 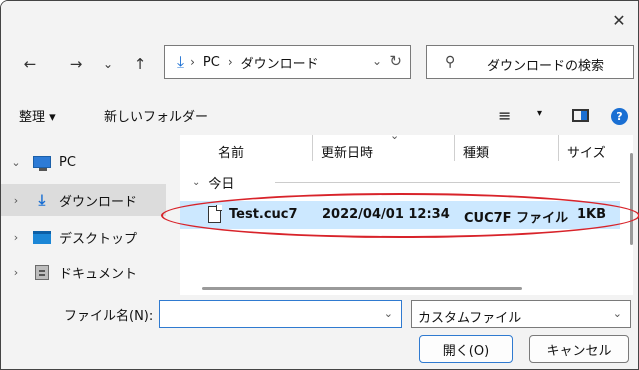 What do you see at coordinates (476, 151) in the screenshot?
I see `column-header-type: 種類` at bounding box center [476, 151].